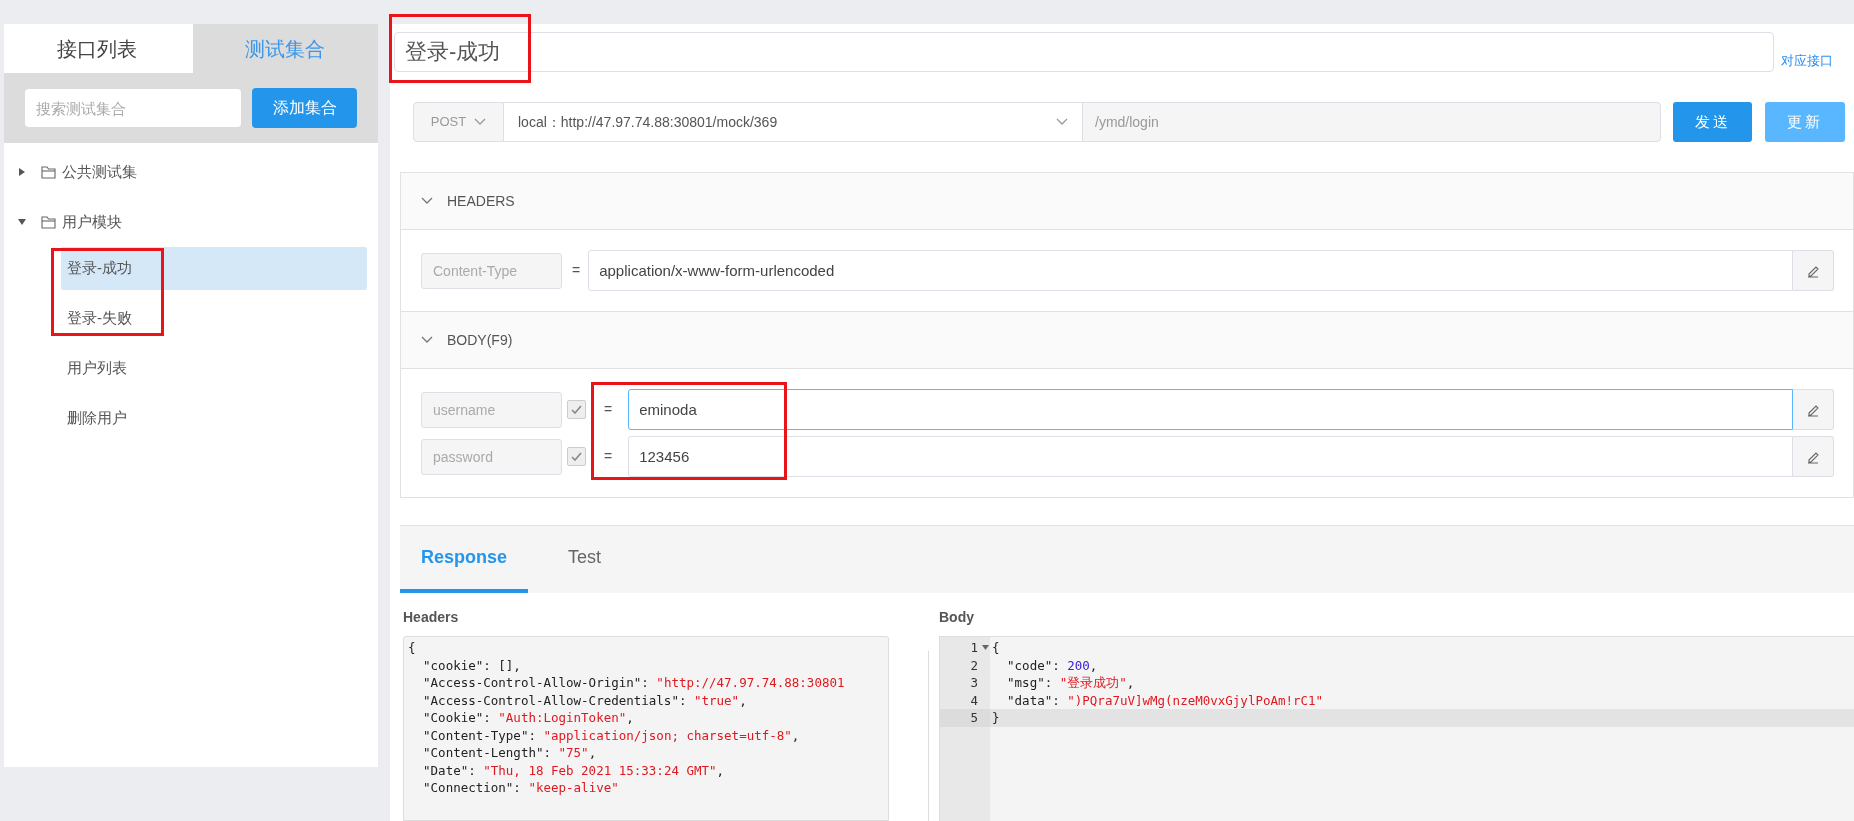  Describe the element at coordinates (528, 718) in the screenshot. I see `code-line: "Cookie": "Auth:LoginToken",` at that location.